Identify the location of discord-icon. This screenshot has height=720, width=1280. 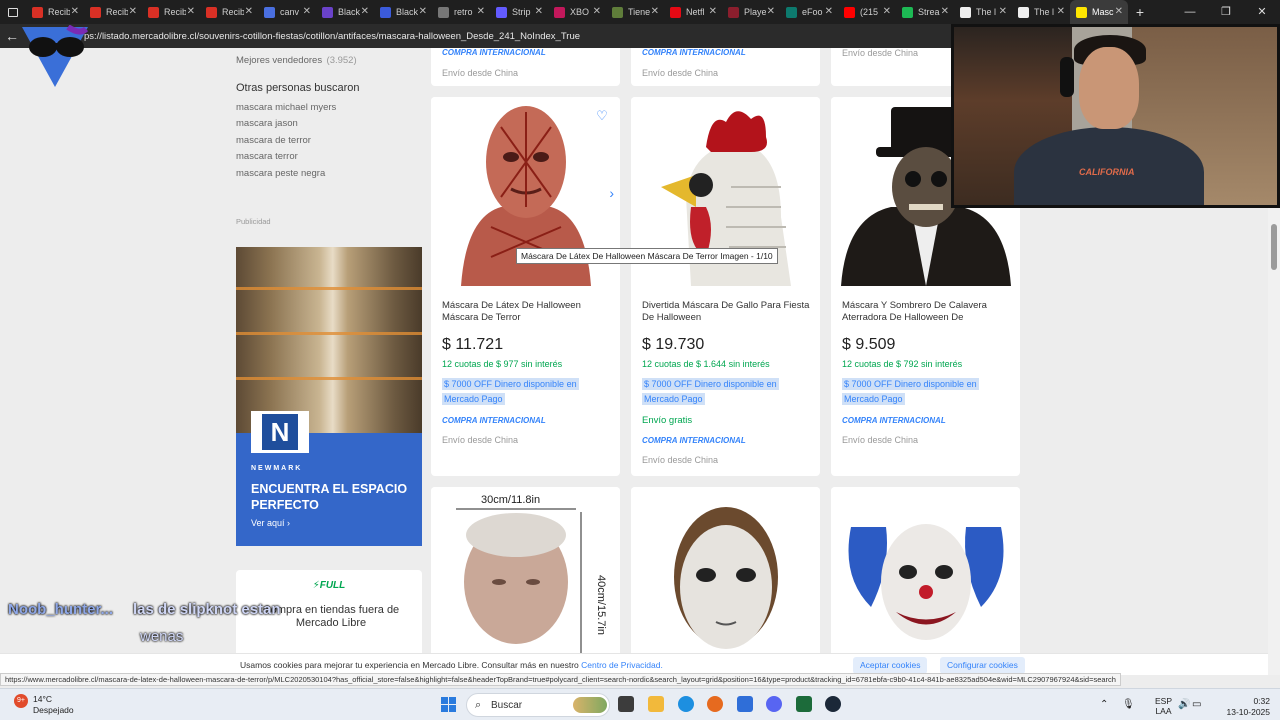
(774, 704).